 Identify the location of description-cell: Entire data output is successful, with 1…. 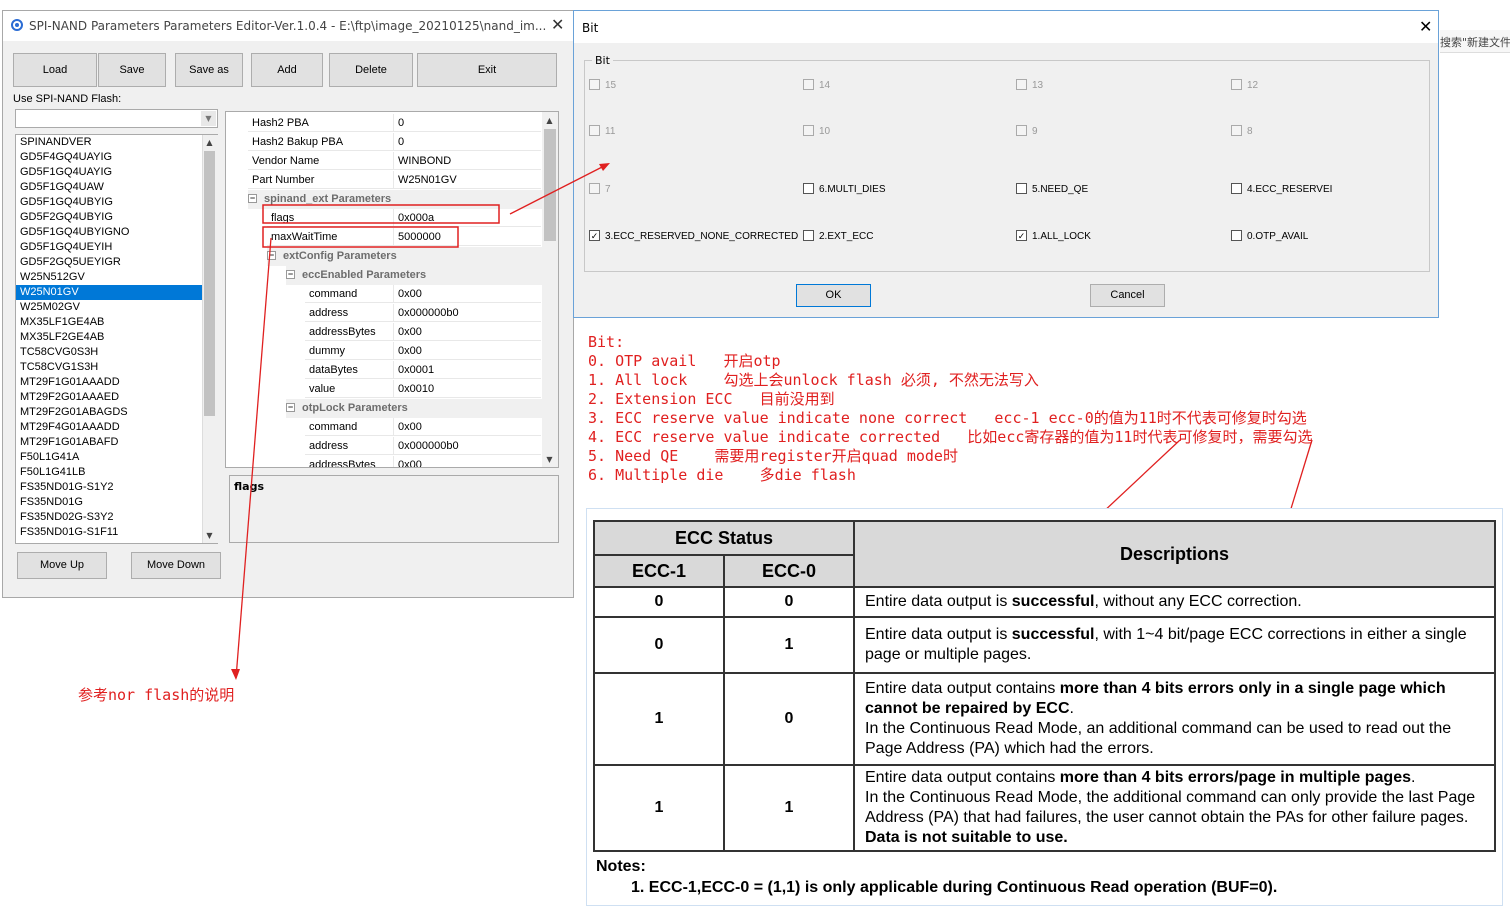
(1174, 645).